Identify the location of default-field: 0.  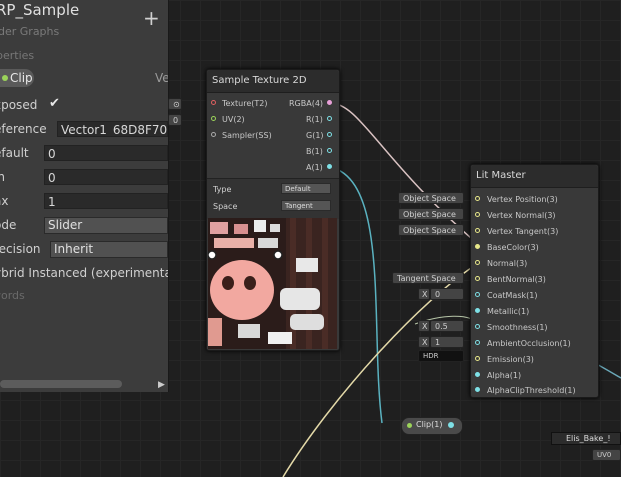
(106, 153).